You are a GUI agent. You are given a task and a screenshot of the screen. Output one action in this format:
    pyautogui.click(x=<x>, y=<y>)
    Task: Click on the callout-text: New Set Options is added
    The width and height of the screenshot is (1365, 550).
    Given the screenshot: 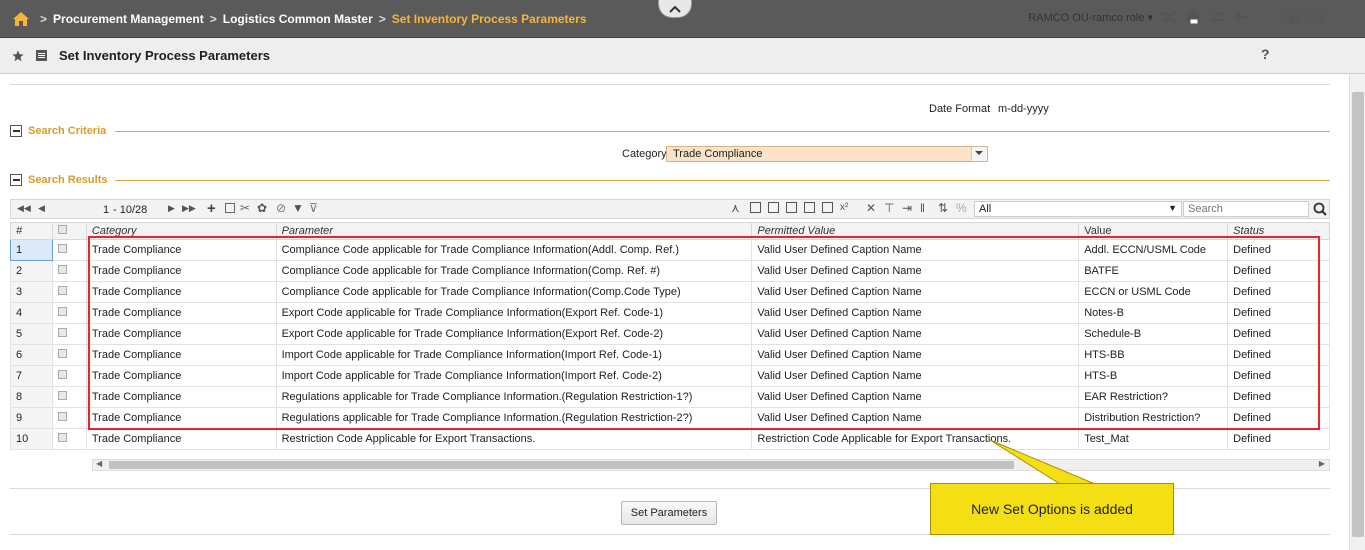 What is the action you would take?
    pyautogui.click(x=1052, y=509)
    